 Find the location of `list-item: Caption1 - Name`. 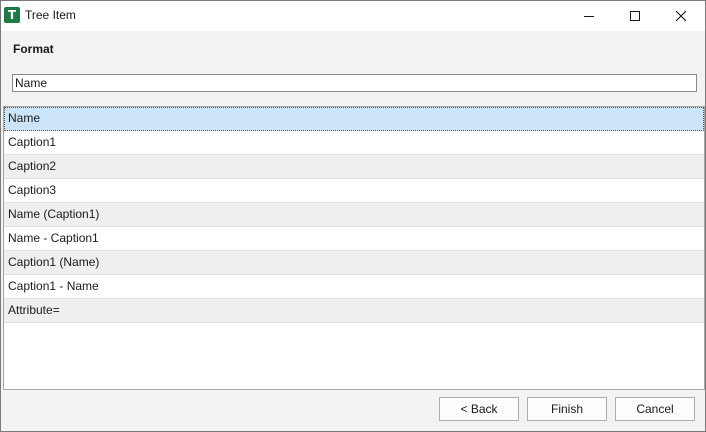

list-item: Caption1 - Name is located at coordinates (354, 287).